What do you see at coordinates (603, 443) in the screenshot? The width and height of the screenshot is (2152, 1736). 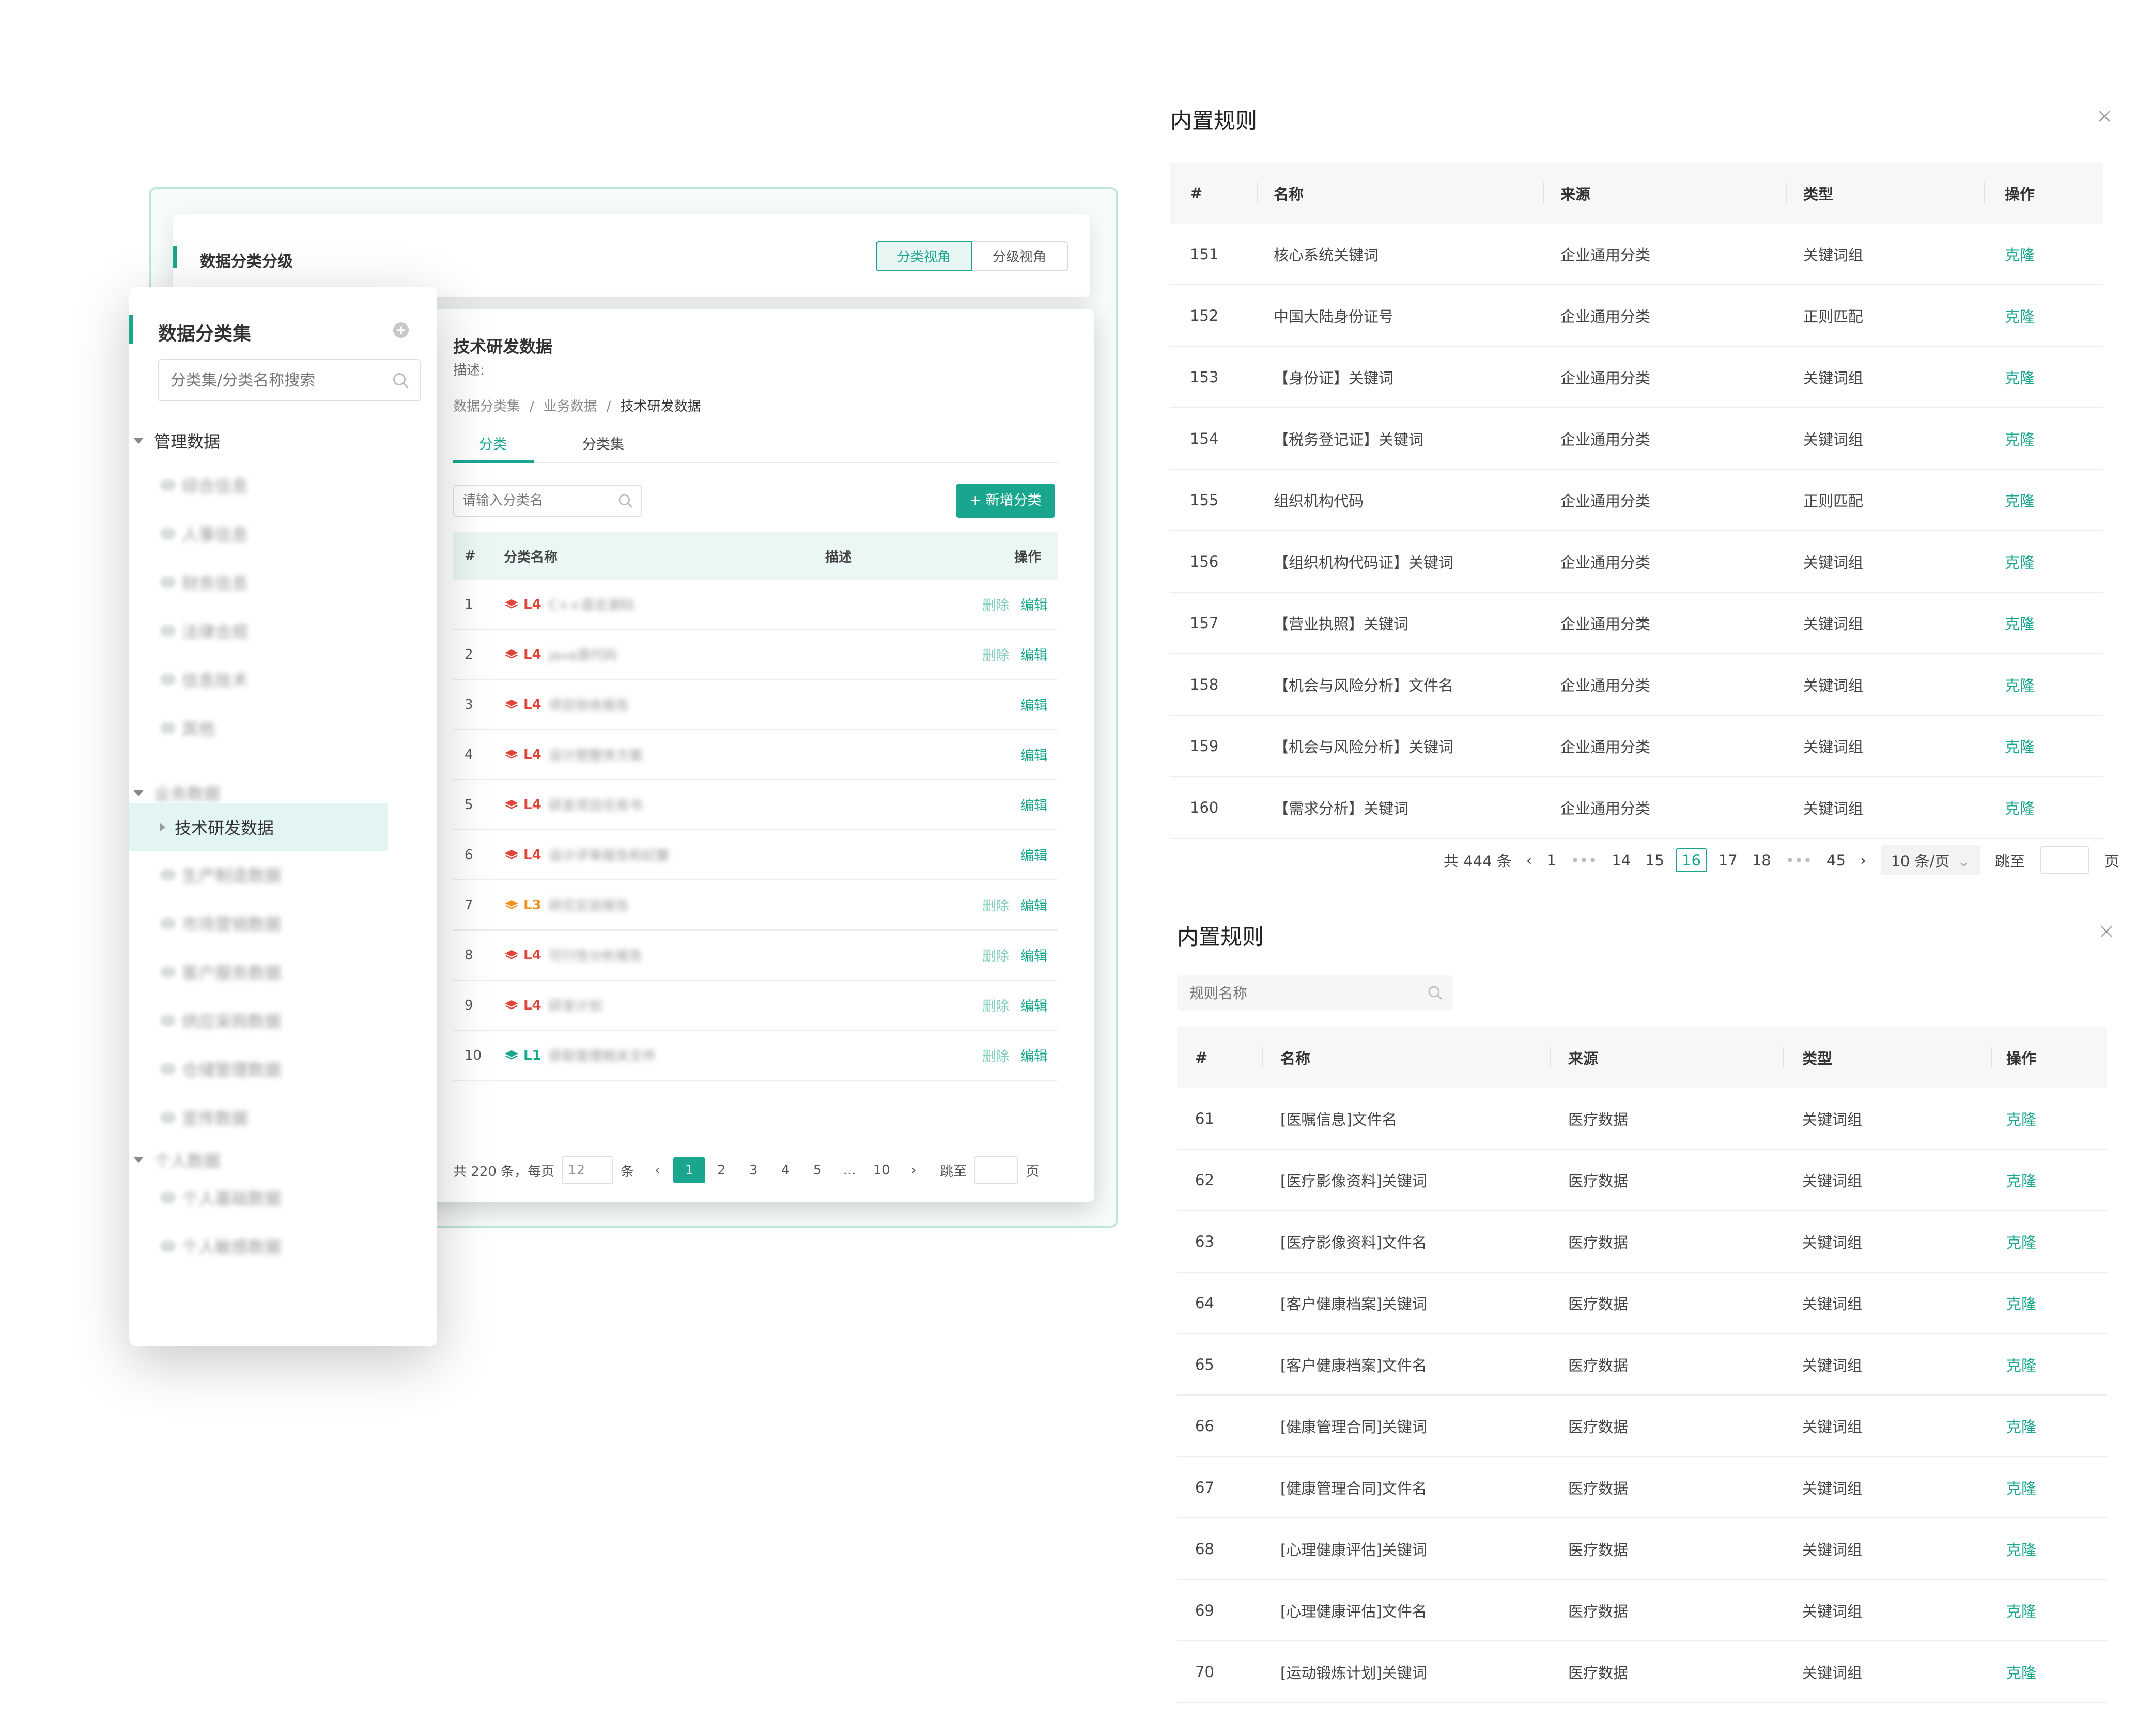 I see `tab-class-sets: 分类集` at bounding box center [603, 443].